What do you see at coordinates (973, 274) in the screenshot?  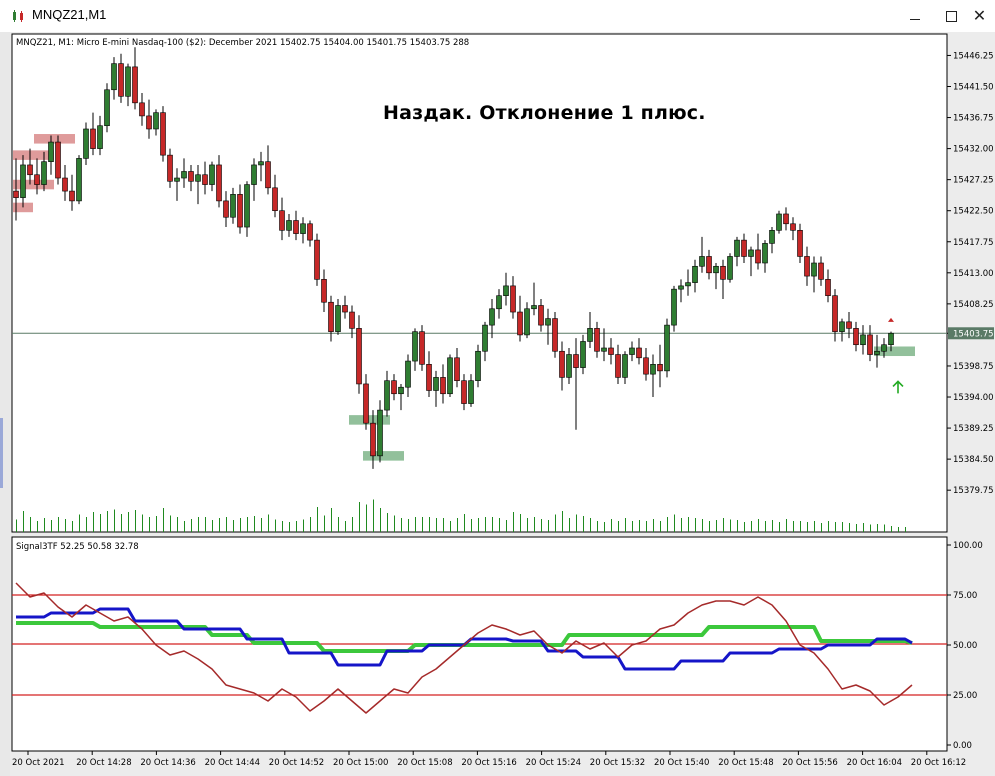 I see `price-tick-label: 15413.00` at bounding box center [973, 274].